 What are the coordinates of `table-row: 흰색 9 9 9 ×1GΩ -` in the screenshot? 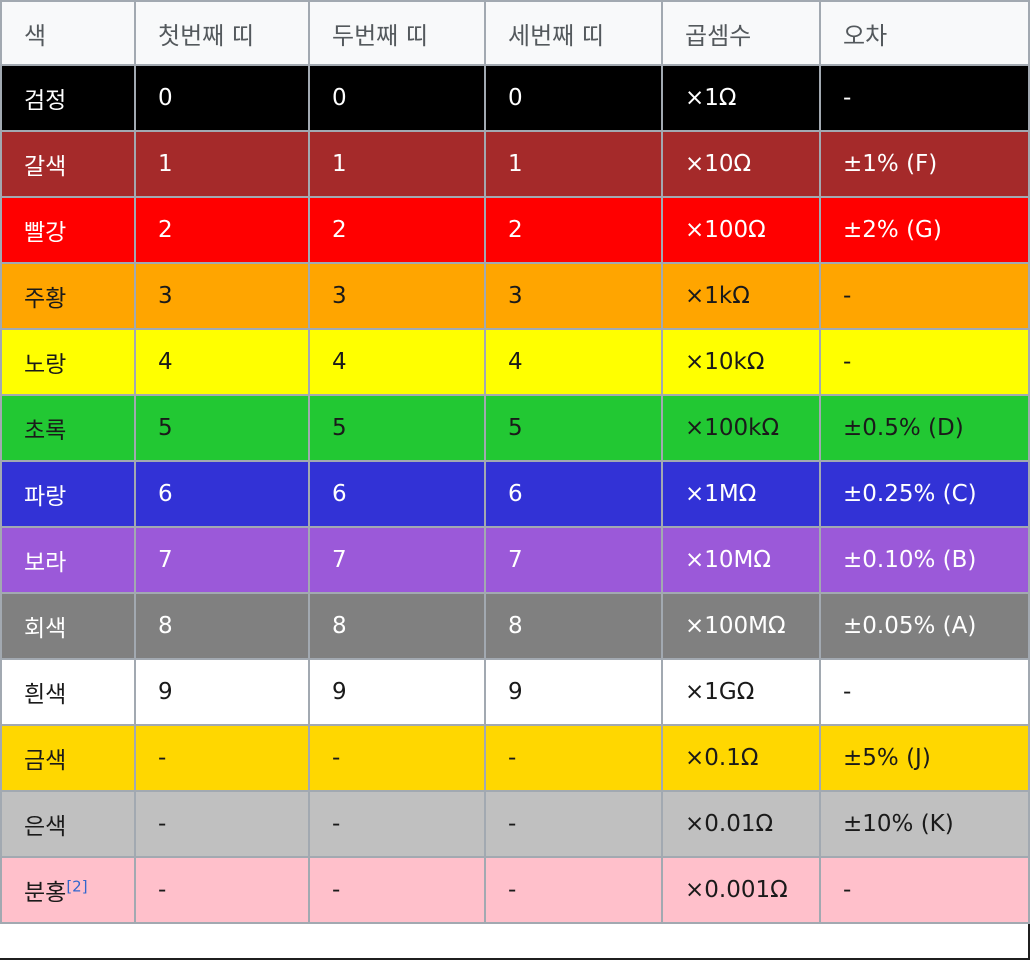 It's located at (515, 692).